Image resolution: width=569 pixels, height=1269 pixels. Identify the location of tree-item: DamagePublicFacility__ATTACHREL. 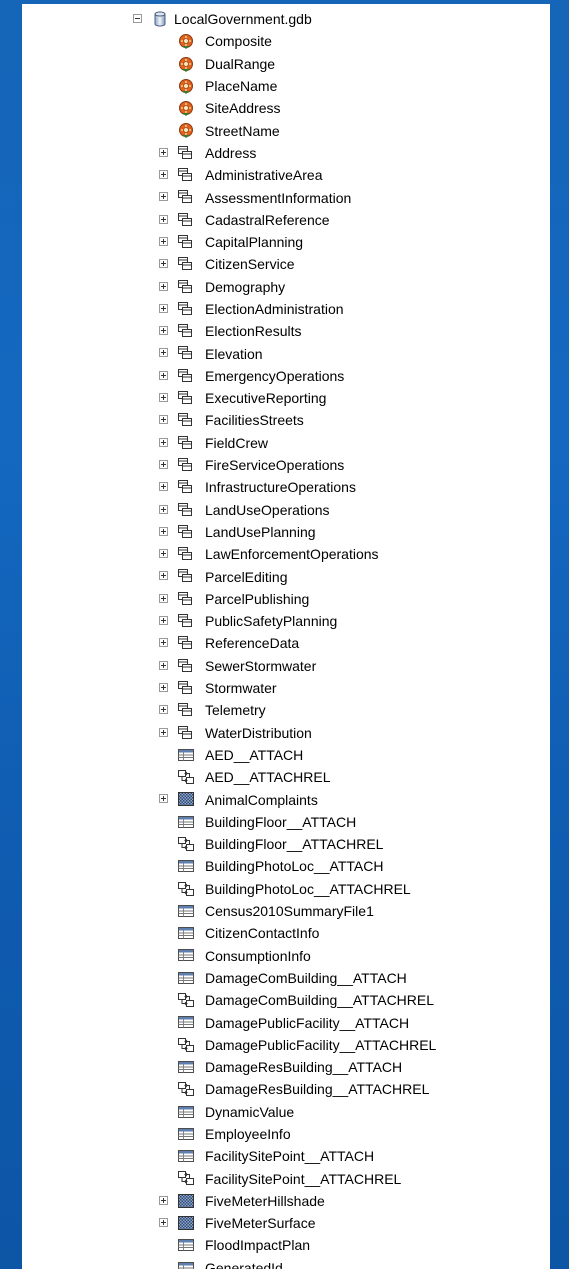
(286, 1045).